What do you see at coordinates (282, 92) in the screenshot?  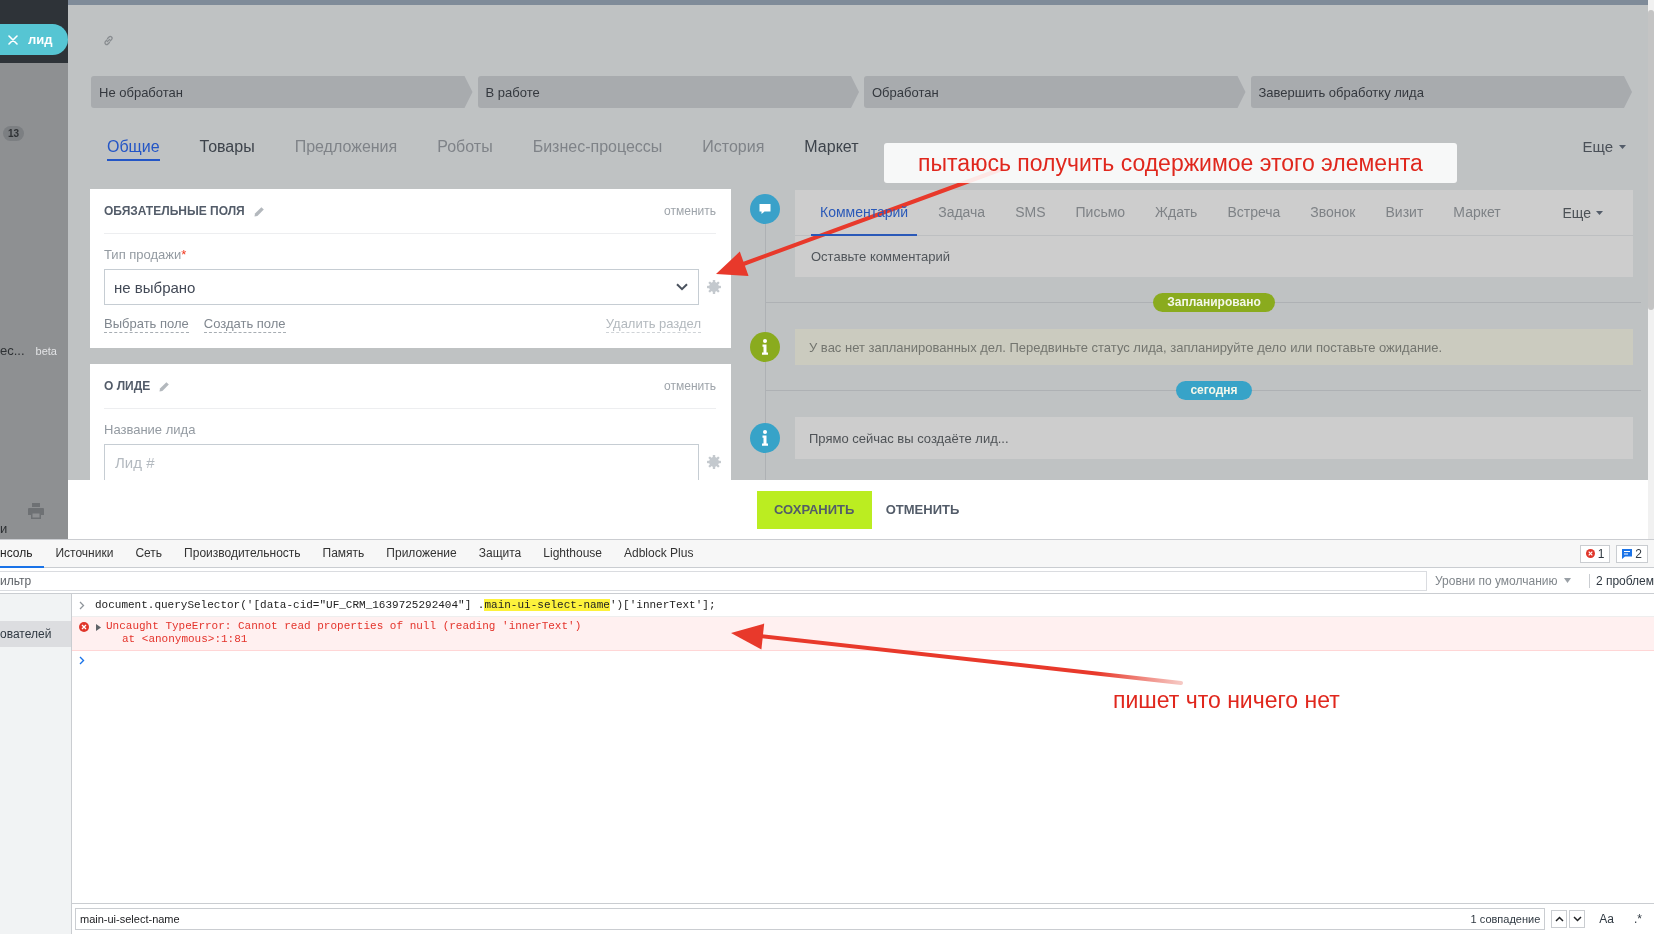 I see `stage-step: Не обработан` at bounding box center [282, 92].